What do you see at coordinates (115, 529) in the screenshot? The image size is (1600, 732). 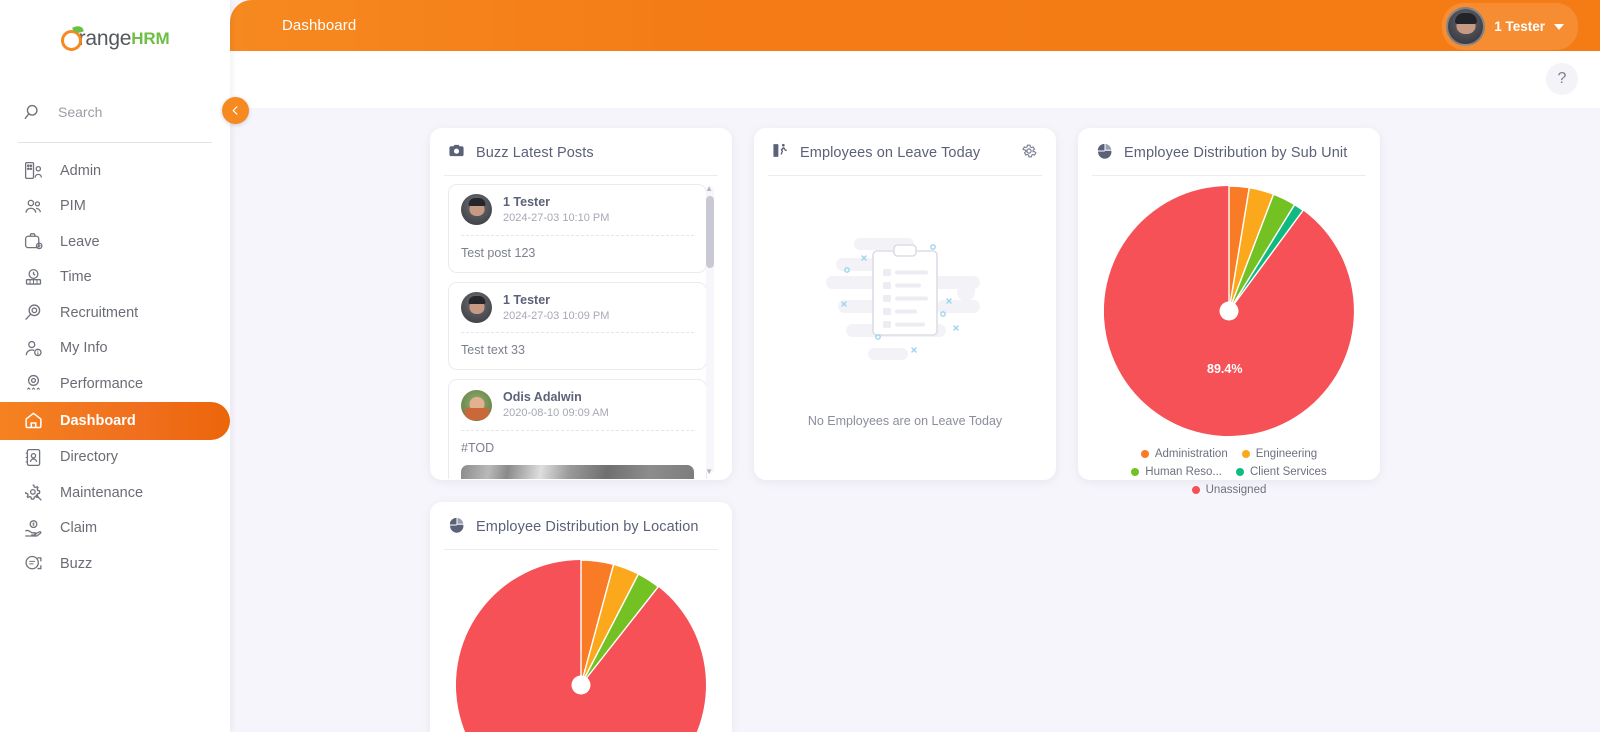 I see `sidebar-item-claim: Claim` at bounding box center [115, 529].